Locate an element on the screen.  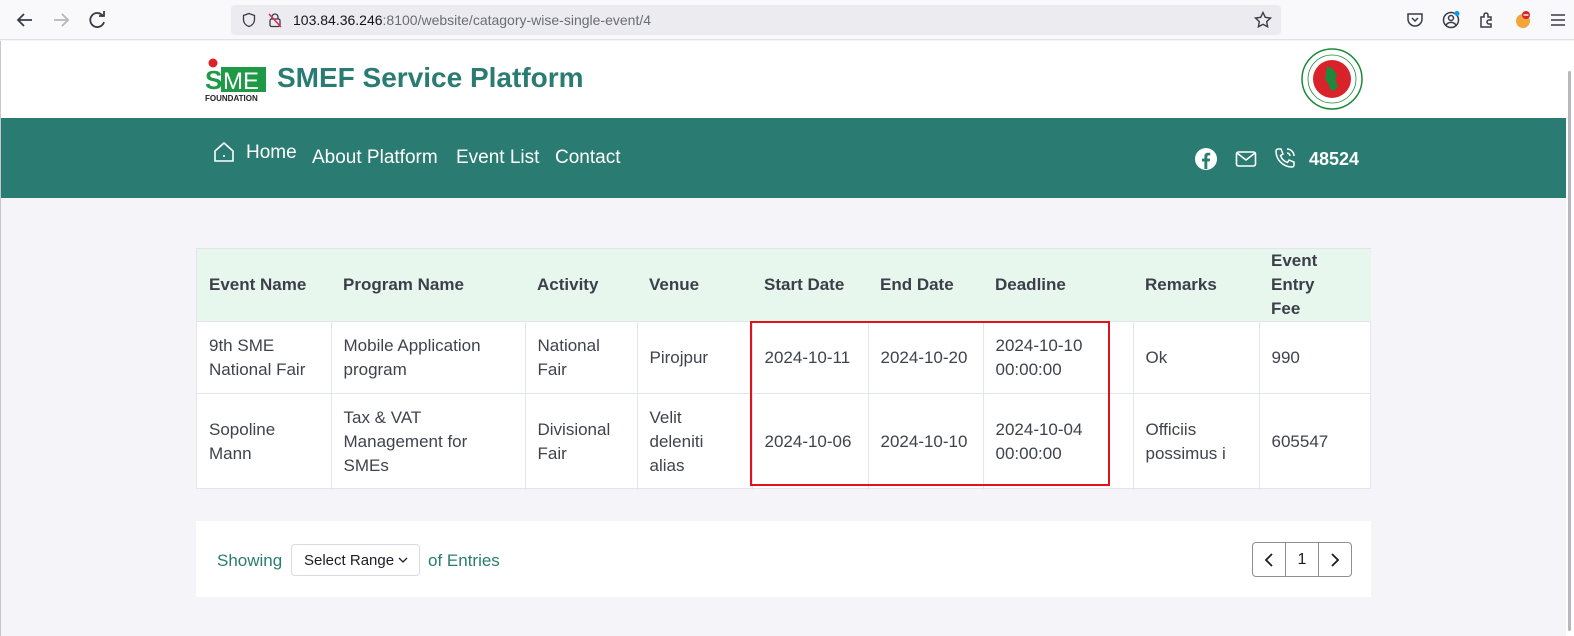
cell-start-date: 2024-10-11 is located at coordinates (810, 357).